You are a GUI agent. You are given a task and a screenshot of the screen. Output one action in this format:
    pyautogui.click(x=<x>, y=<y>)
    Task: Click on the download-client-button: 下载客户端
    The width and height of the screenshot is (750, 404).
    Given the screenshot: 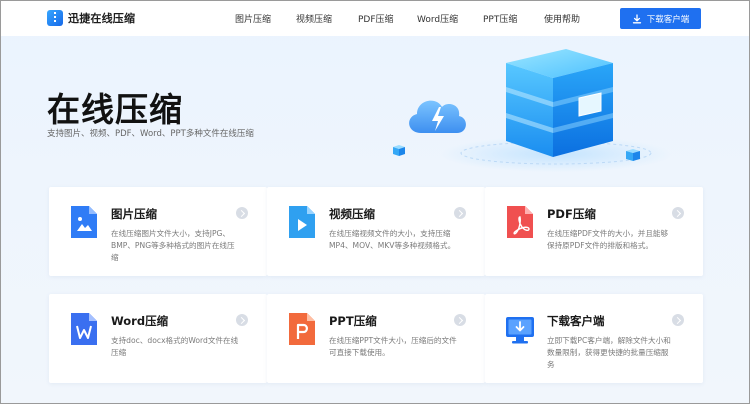 What is the action you would take?
    pyautogui.click(x=660, y=18)
    